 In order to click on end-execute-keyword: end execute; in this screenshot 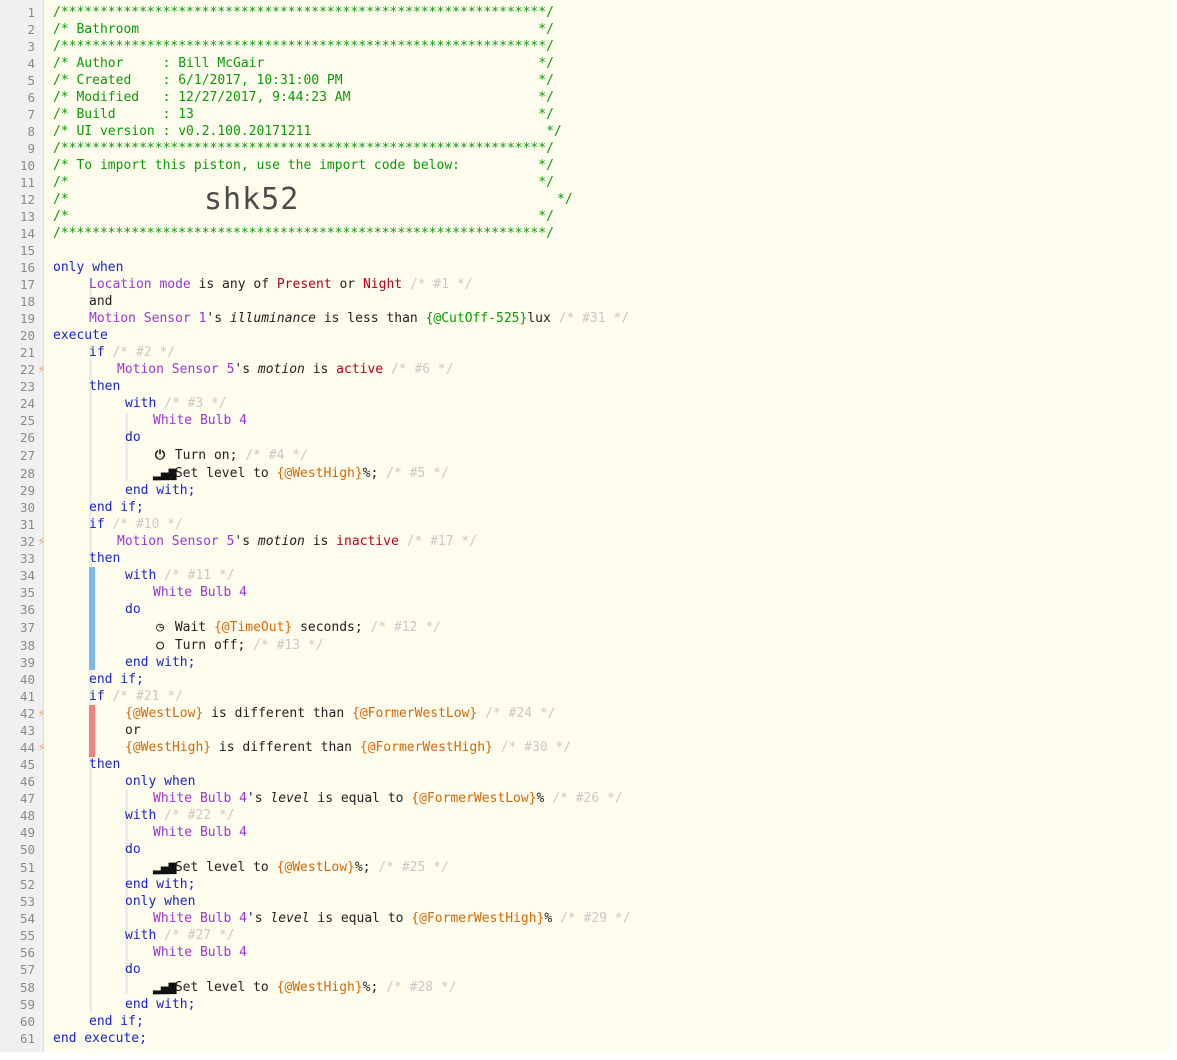, I will do `click(100, 1038)`.